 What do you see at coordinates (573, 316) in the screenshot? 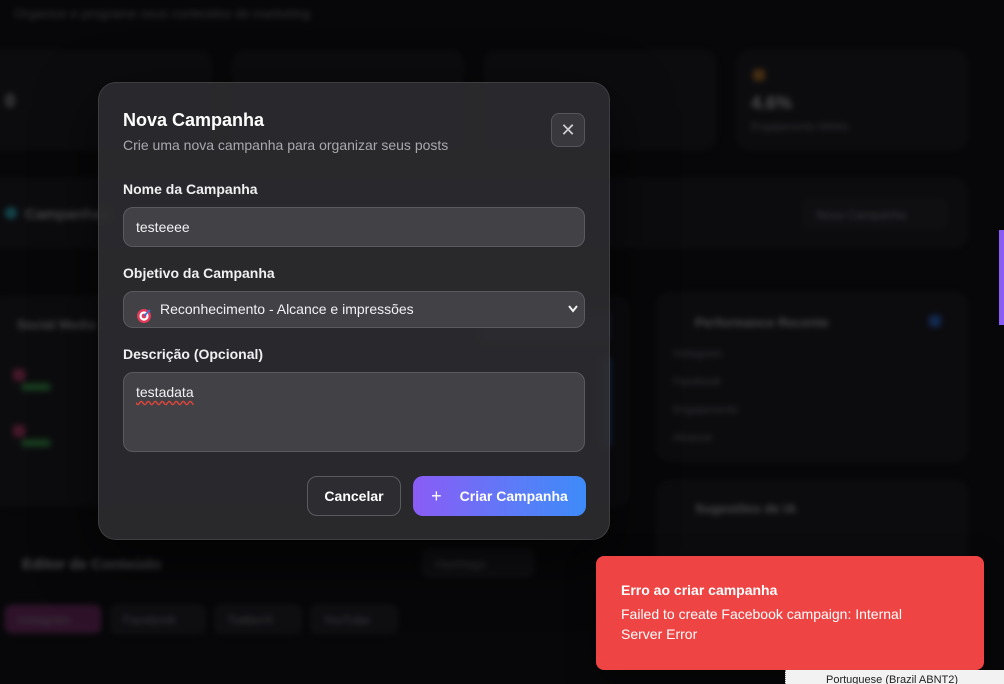
I see `chevron-down-icon` at bounding box center [573, 316].